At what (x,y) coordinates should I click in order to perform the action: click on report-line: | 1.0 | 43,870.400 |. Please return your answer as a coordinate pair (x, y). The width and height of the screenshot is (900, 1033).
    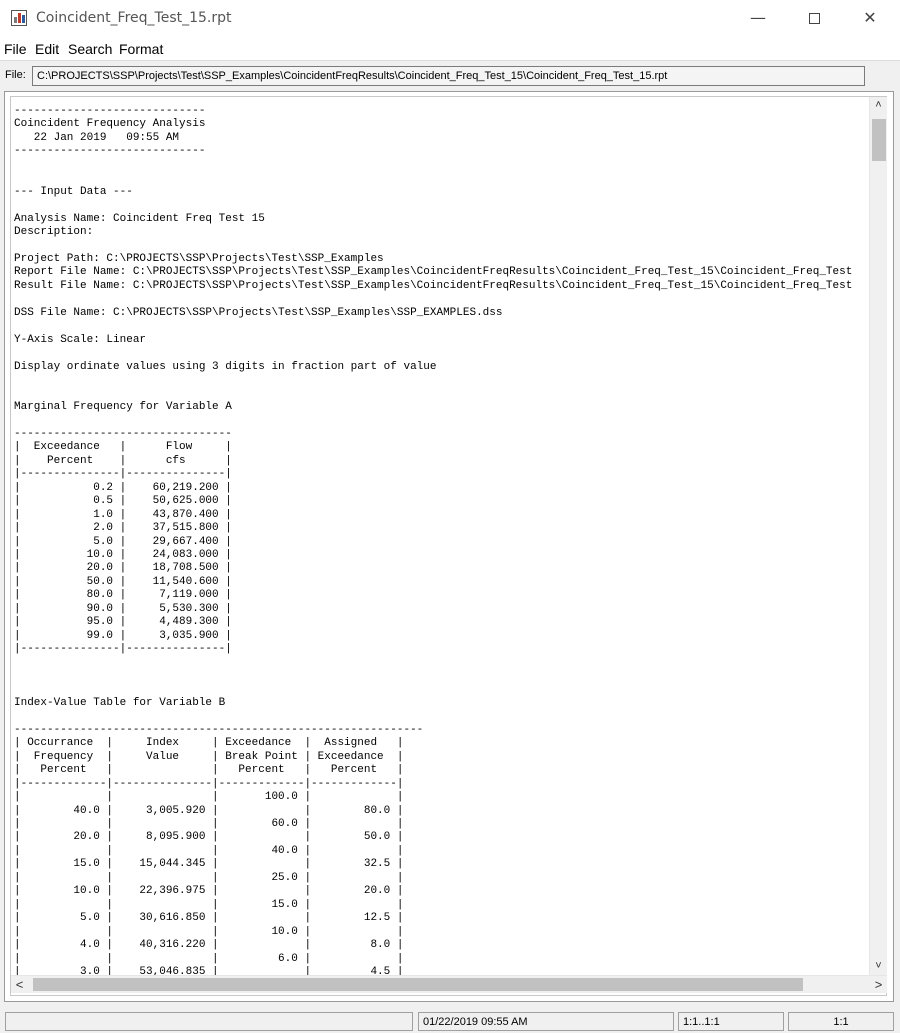
    Looking at the image, I should click on (123, 514).